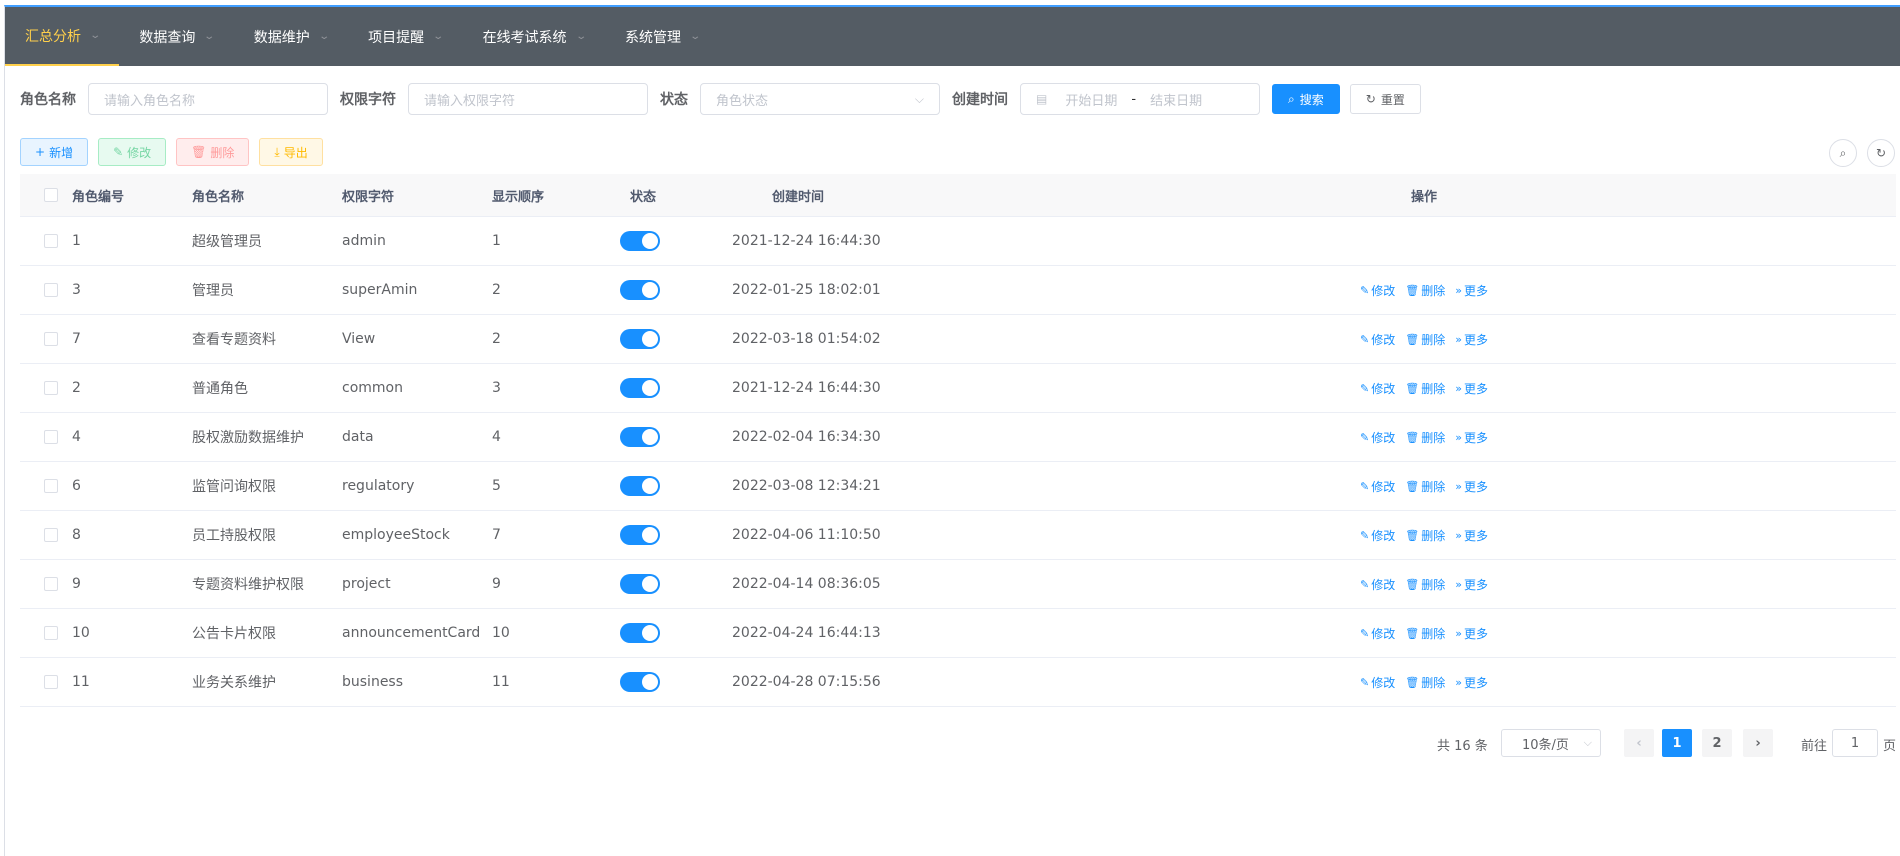  I want to click on refresh-table-button: ↻, so click(1881, 153).